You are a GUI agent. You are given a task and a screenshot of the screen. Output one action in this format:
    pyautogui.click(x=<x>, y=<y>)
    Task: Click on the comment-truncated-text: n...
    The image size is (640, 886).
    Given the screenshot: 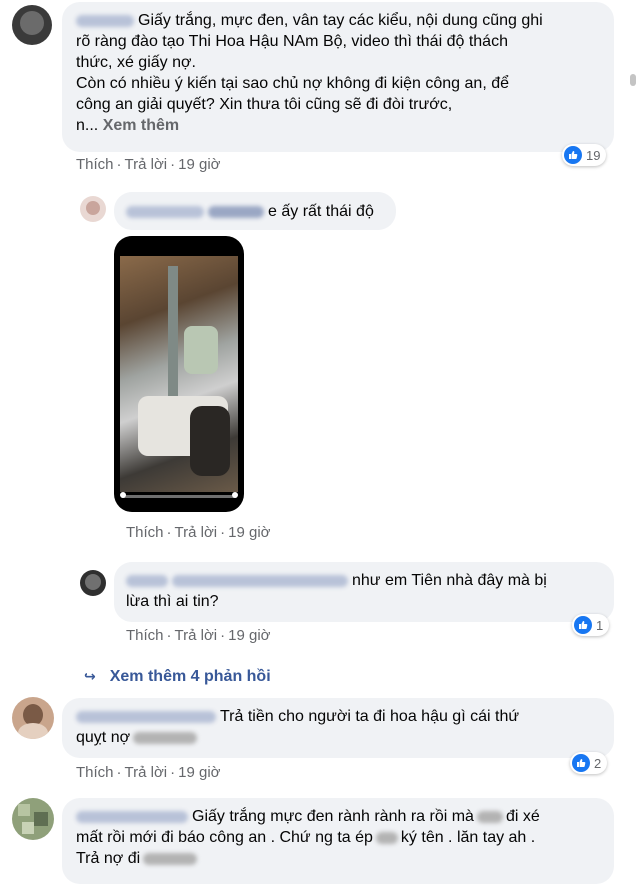 What is the action you would take?
    pyautogui.click(x=87, y=125)
    